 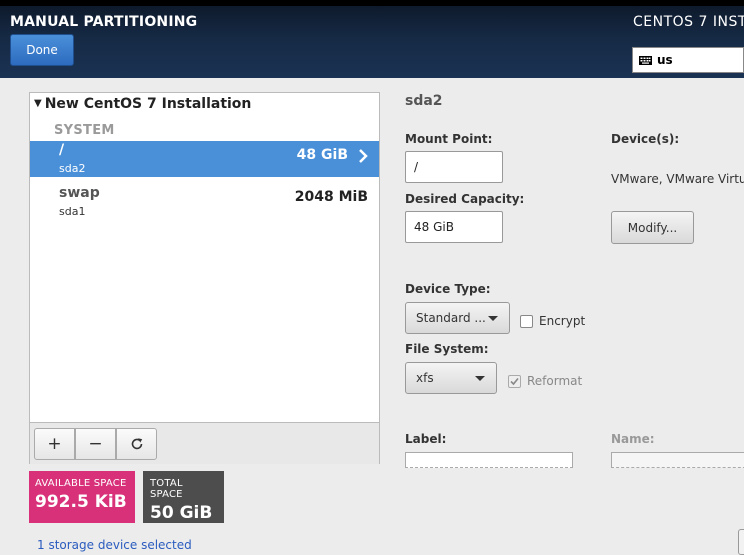 I want to click on installation-group-header: ▼ New CentOS 7 Installation, so click(x=142, y=104).